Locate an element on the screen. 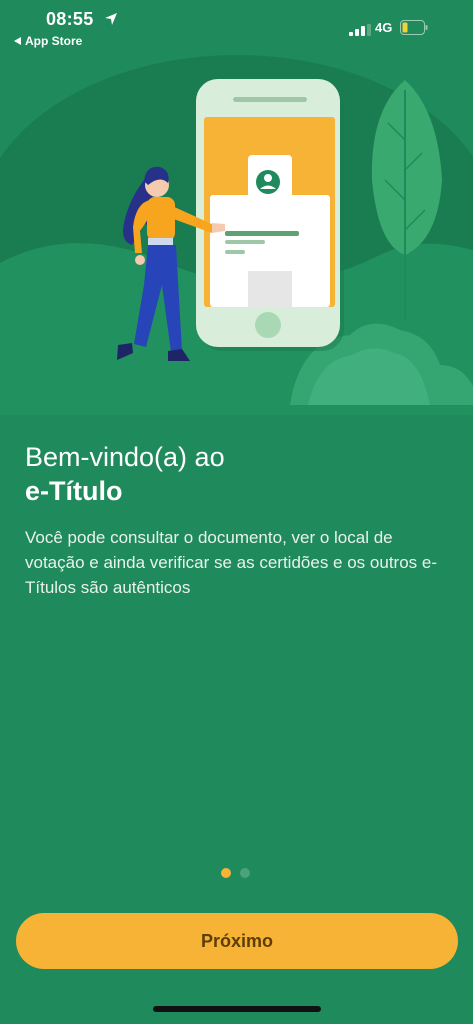 Image resolution: width=473 pixels, height=1024 pixels. status-bar: 08:55 App Store 4G is located at coordinates (236, 27).